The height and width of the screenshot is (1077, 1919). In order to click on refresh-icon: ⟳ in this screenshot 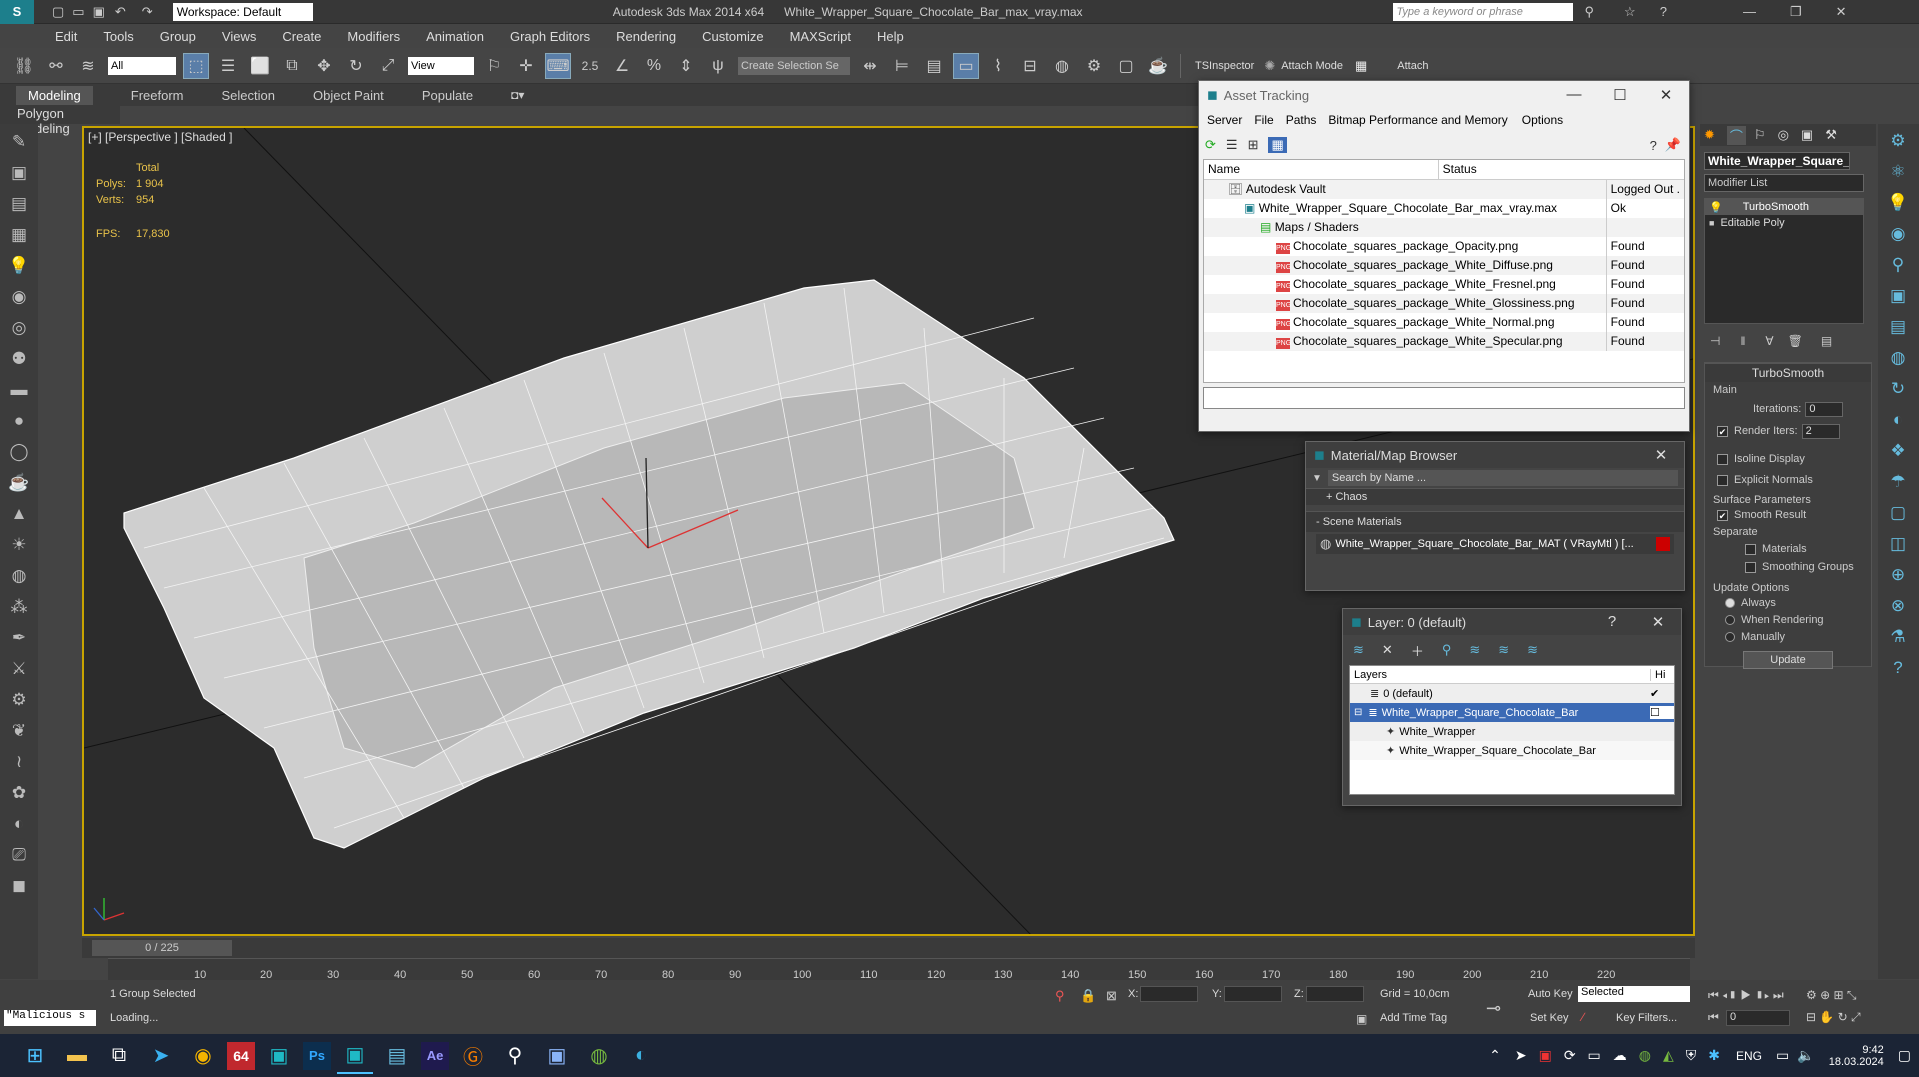, I will do `click(1210, 145)`.